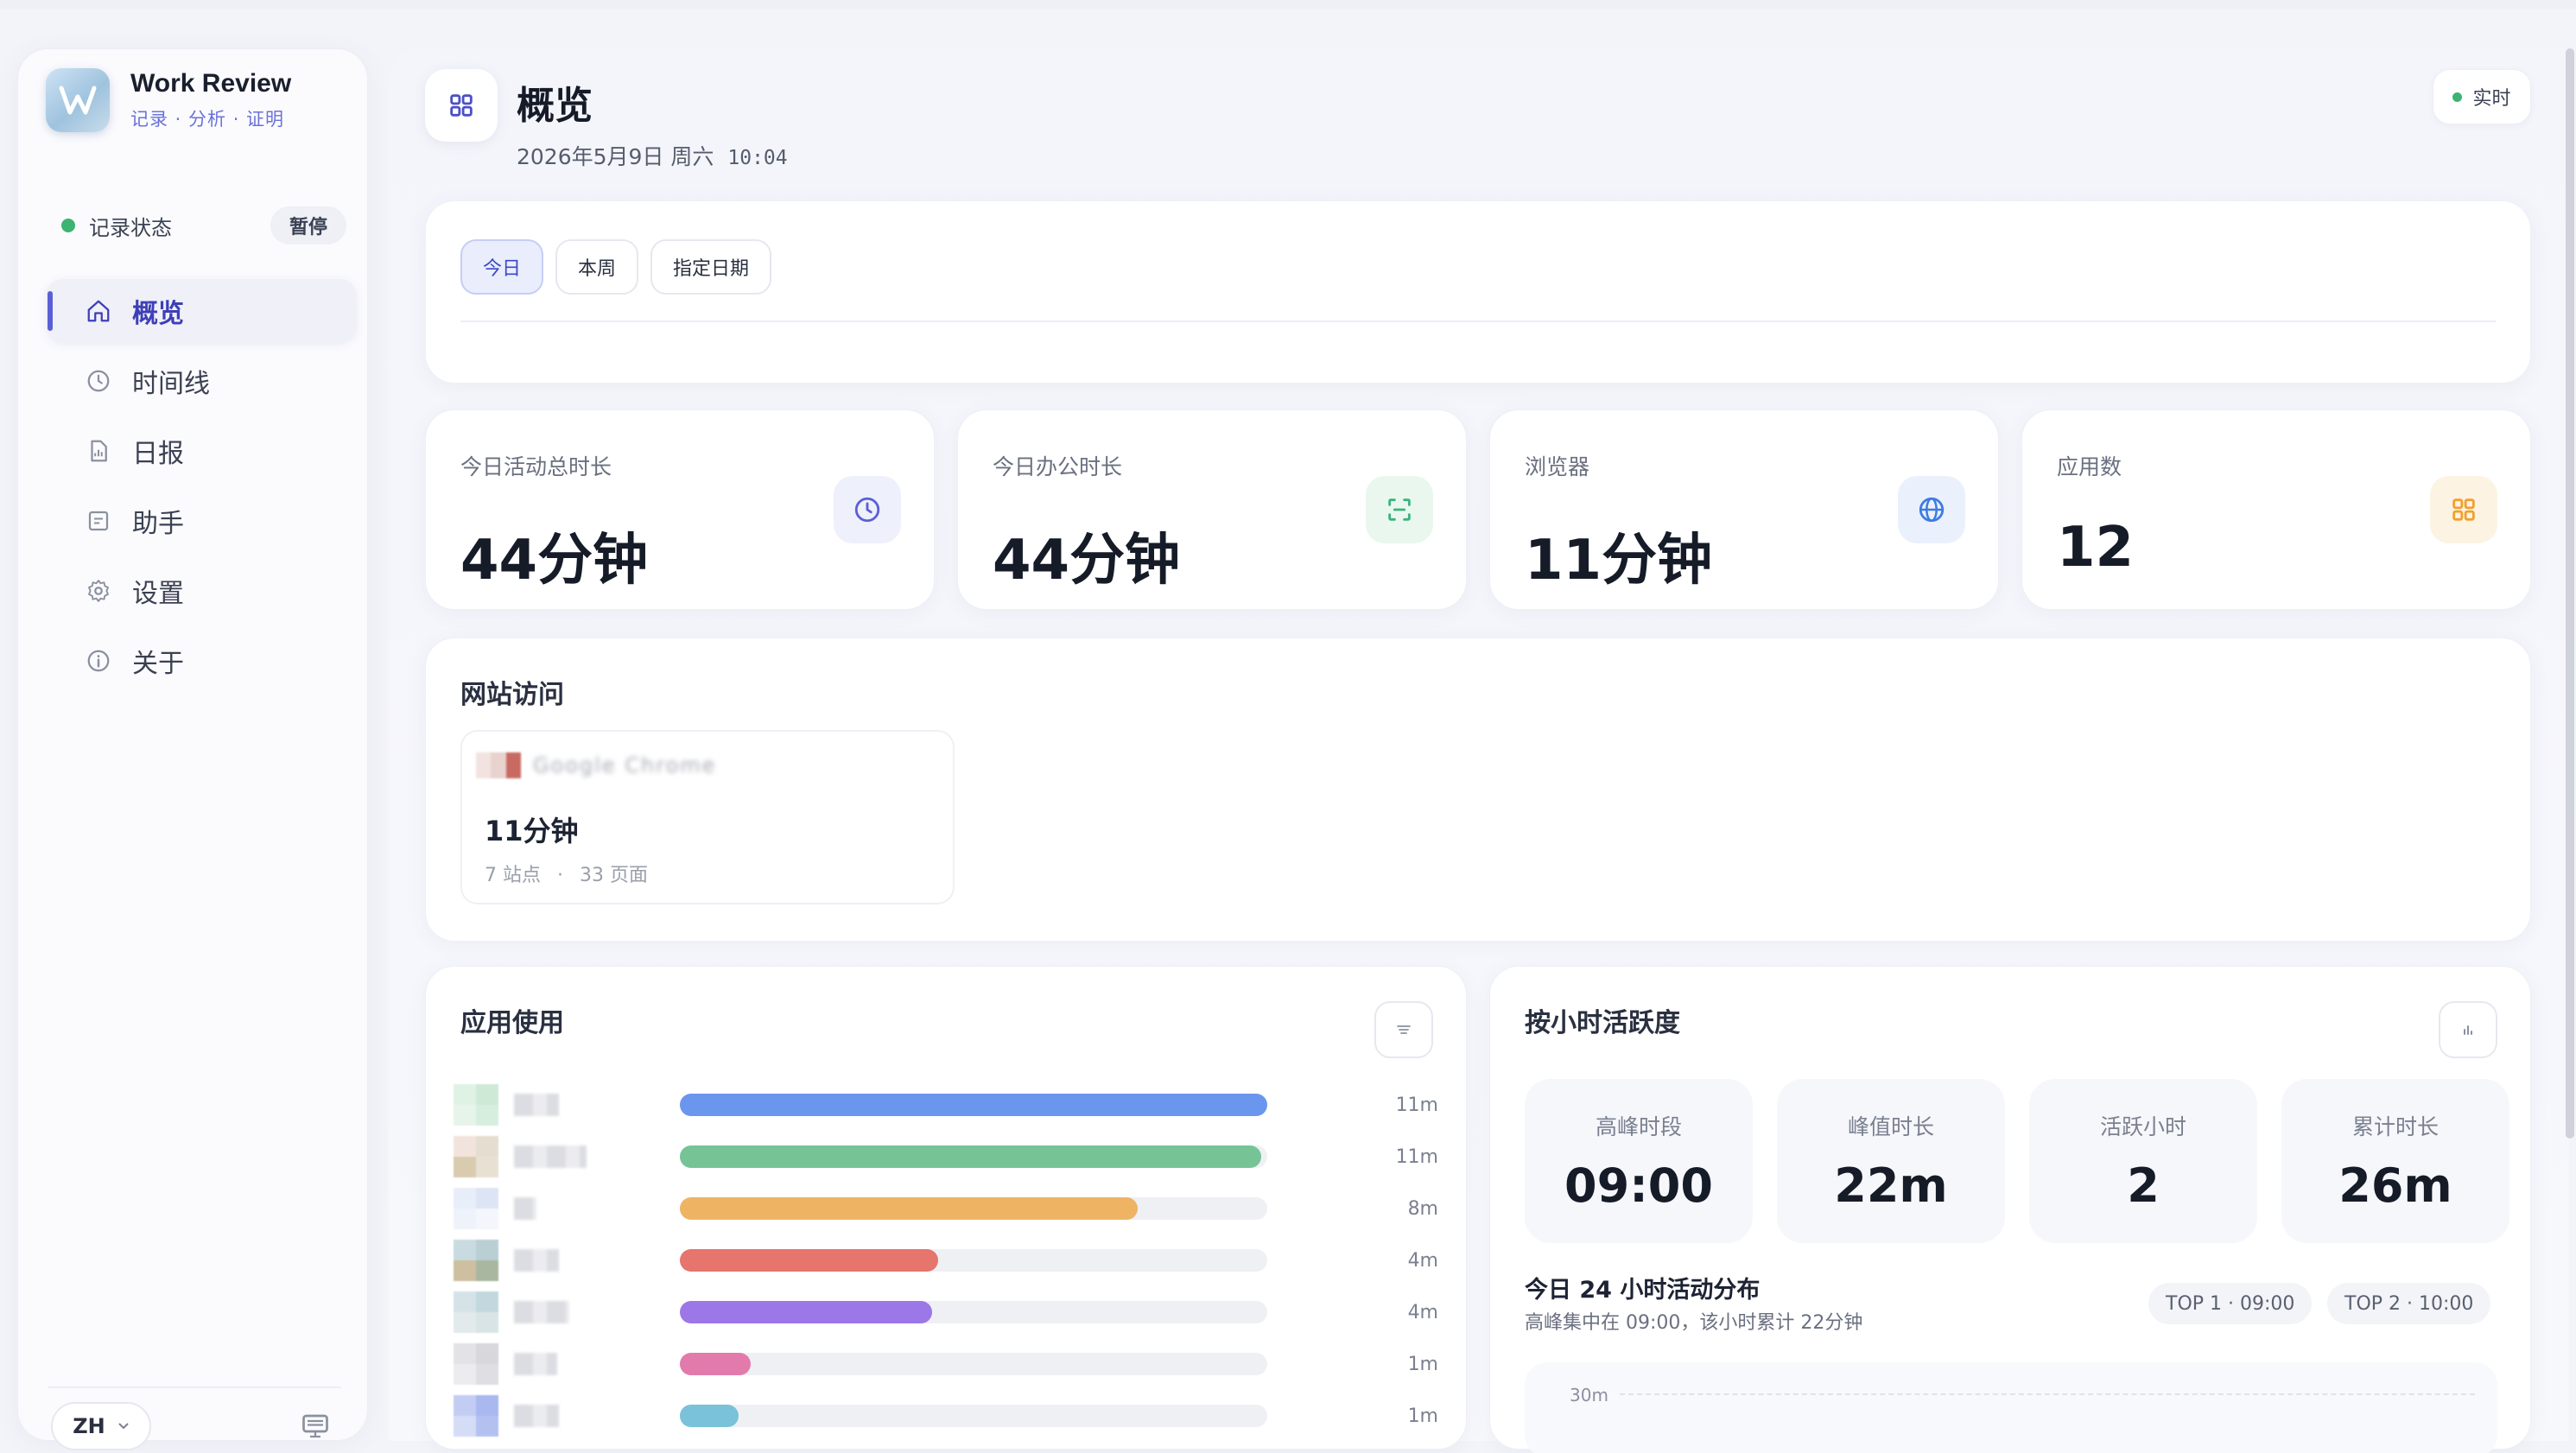 Image resolution: width=2576 pixels, height=1453 pixels. I want to click on globe-icon, so click(1932, 510).